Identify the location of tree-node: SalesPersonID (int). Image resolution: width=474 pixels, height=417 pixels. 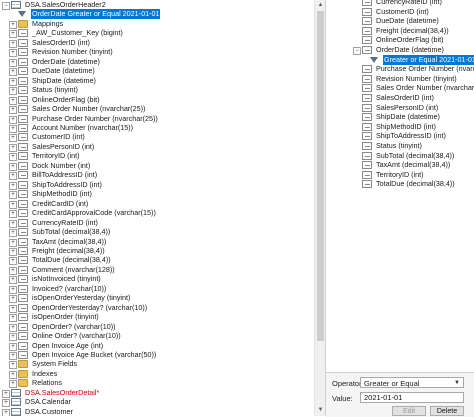
(400, 108).